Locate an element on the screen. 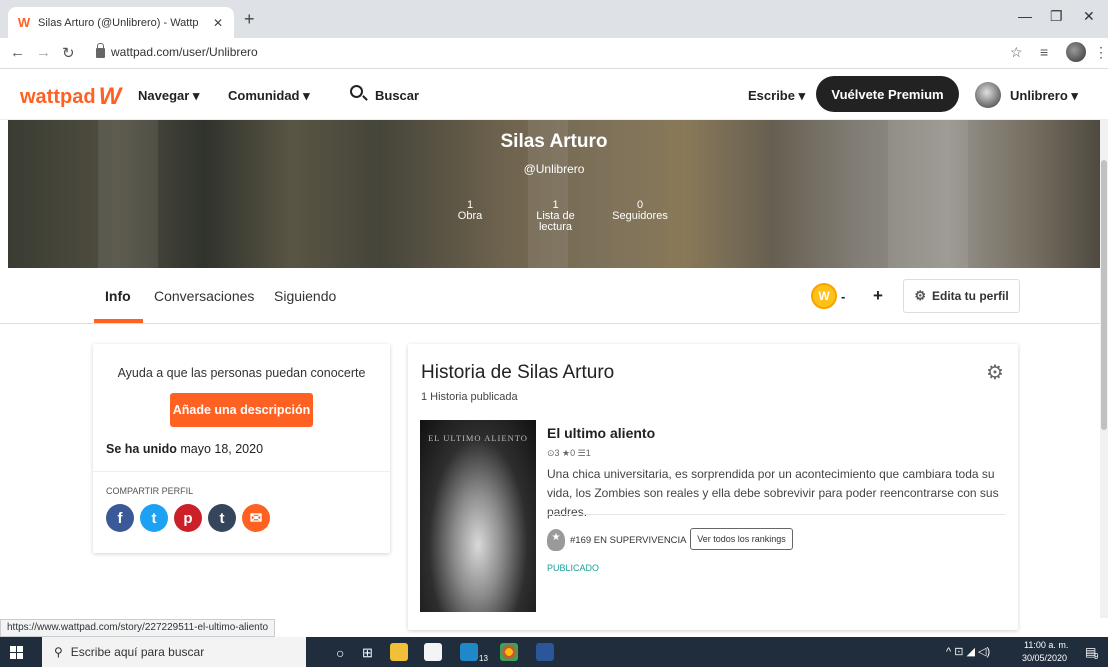 Image resolution: width=1108 pixels, height=667 pixels. facebook-icon: f is located at coordinates (120, 518).